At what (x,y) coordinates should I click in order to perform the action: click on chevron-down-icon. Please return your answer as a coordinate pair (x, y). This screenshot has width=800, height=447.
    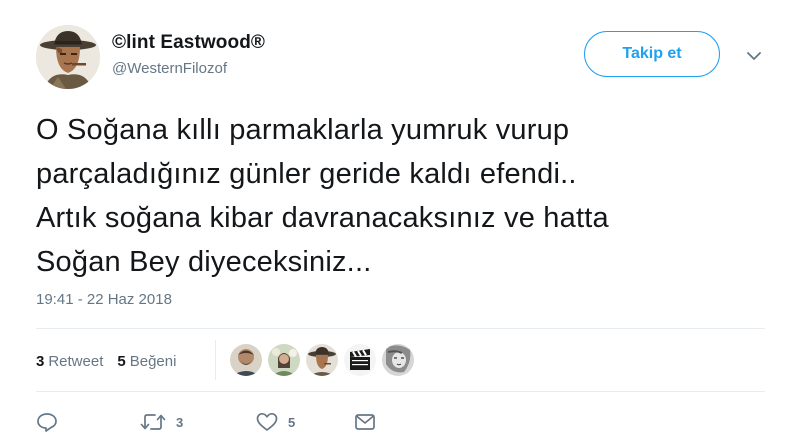
    Looking at the image, I should click on (754, 56).